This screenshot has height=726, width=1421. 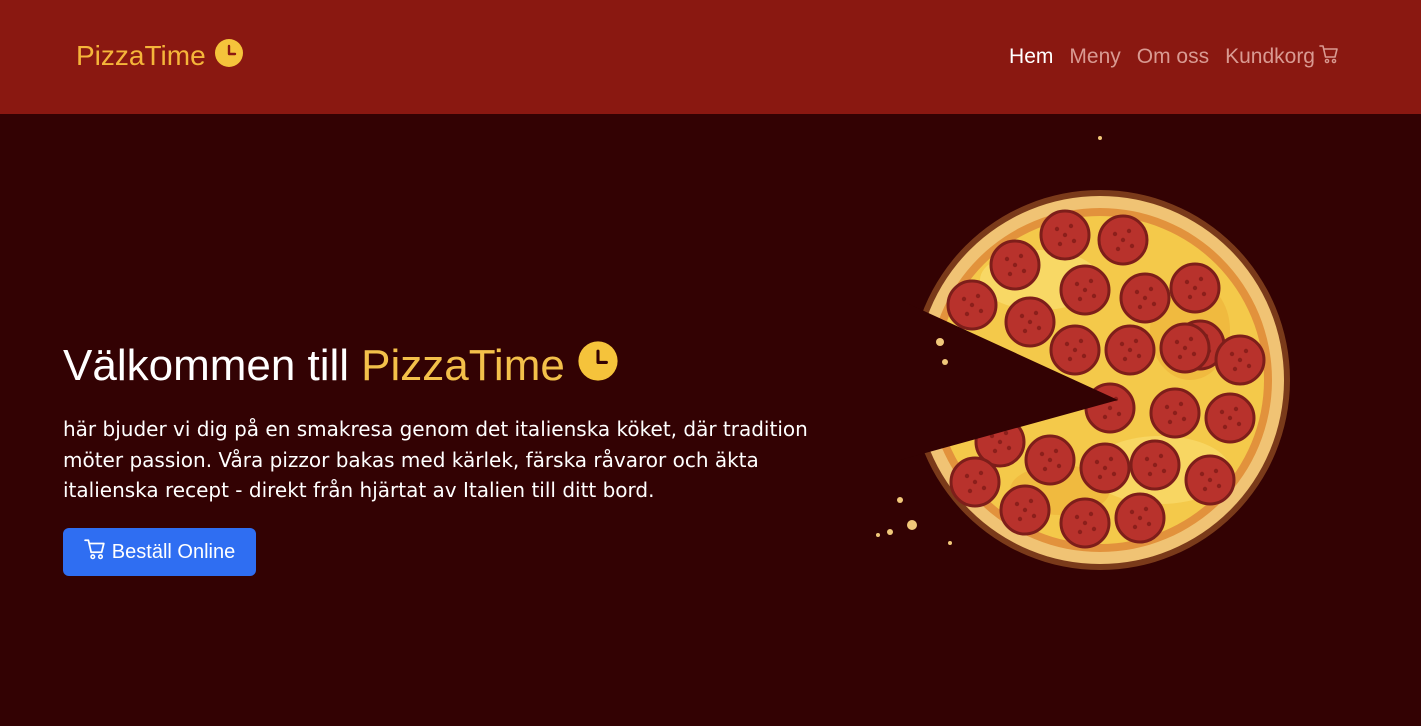 I want to click on nav-item-om-oss: Om oss, so click(x=1173, y=57).